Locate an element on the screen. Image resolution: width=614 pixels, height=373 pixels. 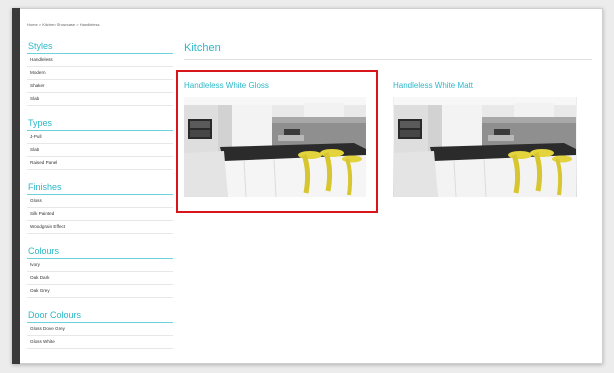
sidebar-group-title: Styles is located at coordinates (100, 47).